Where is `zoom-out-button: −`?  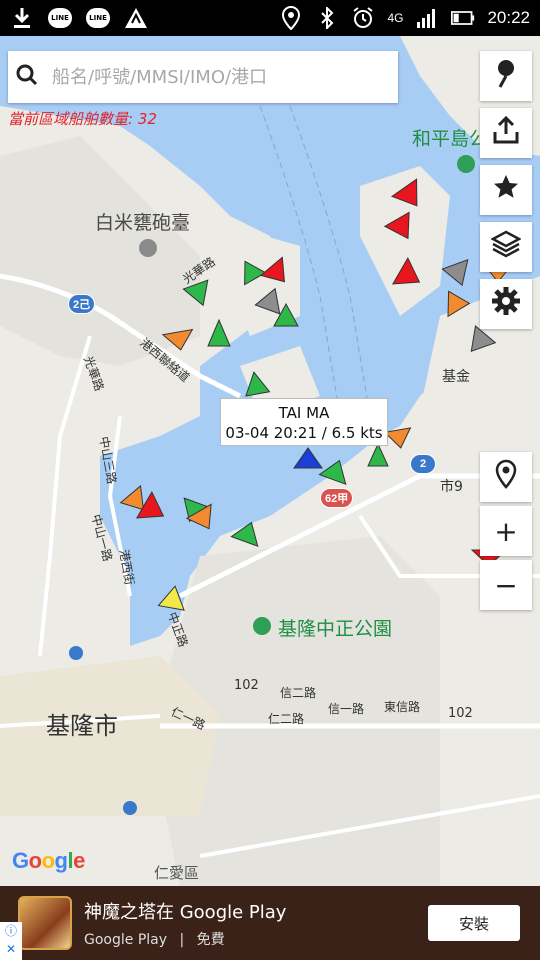
zoom-out-button: − is located at coordinates (506, 585).